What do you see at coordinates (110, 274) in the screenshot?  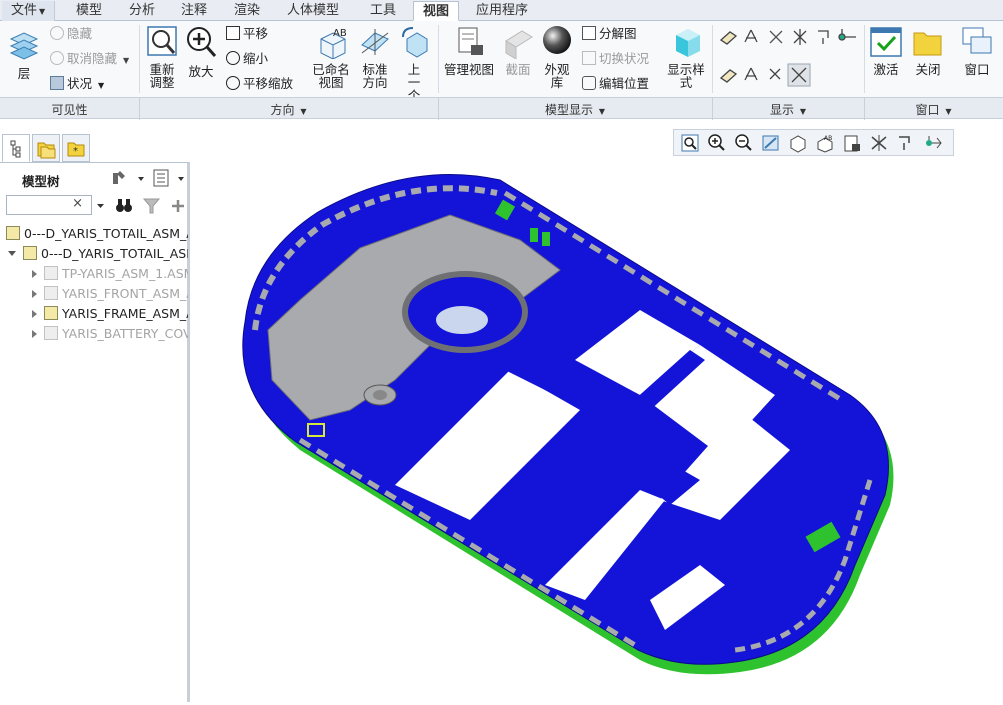 I see `tree-item-tp-asm: TP-YARIS_ASM_1.ASM` at bounding box center [110, 274].